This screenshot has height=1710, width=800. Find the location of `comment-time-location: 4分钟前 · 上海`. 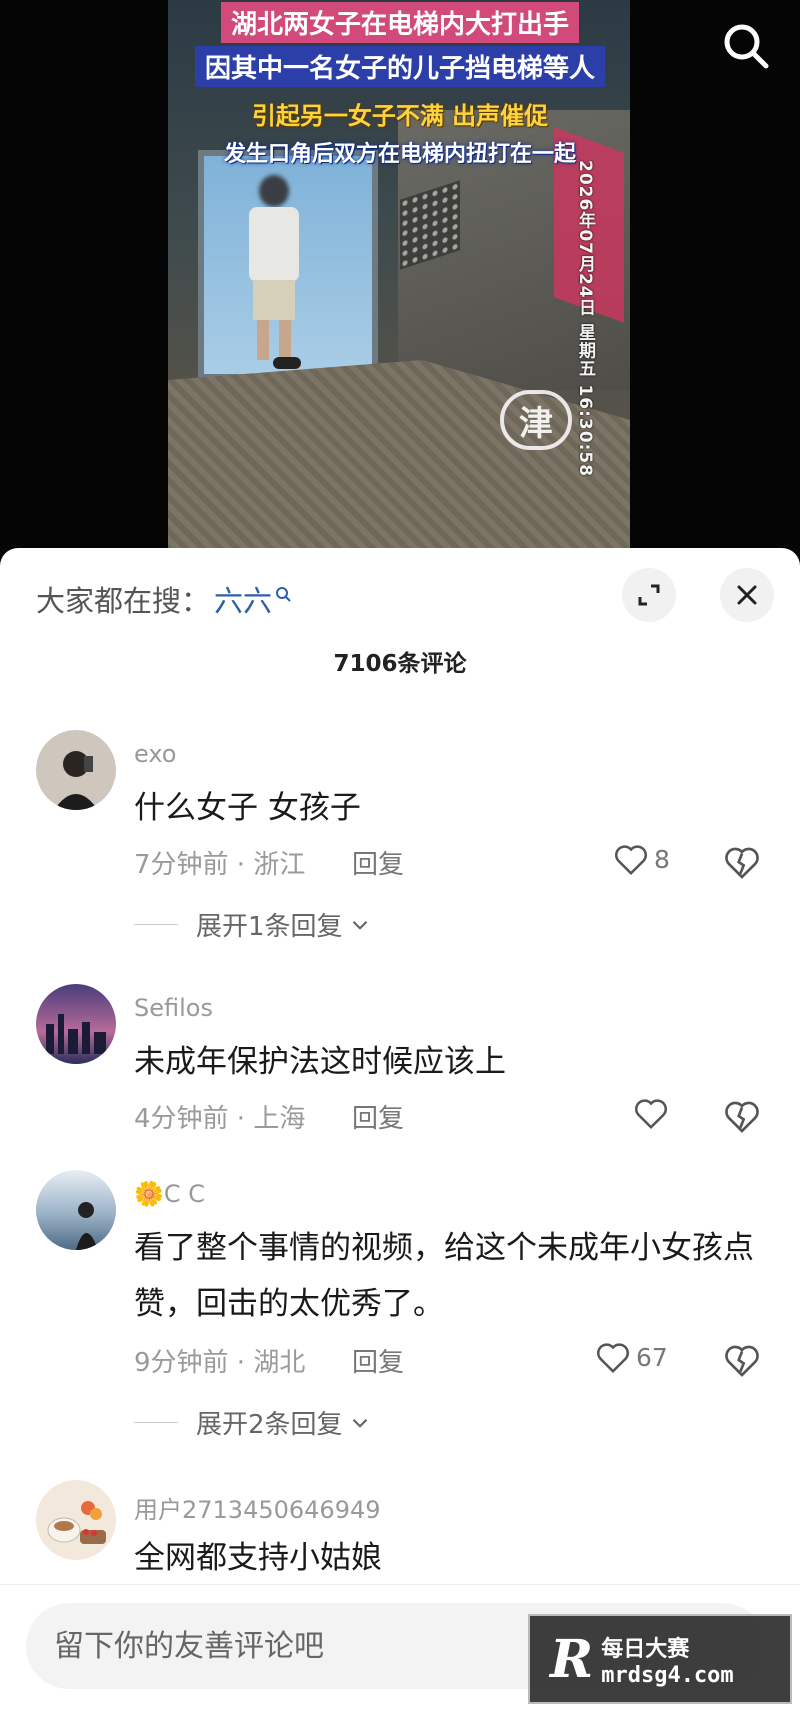

comment-time-location: 4分钟前 · 上海 is located at coordinates (220, 1119).